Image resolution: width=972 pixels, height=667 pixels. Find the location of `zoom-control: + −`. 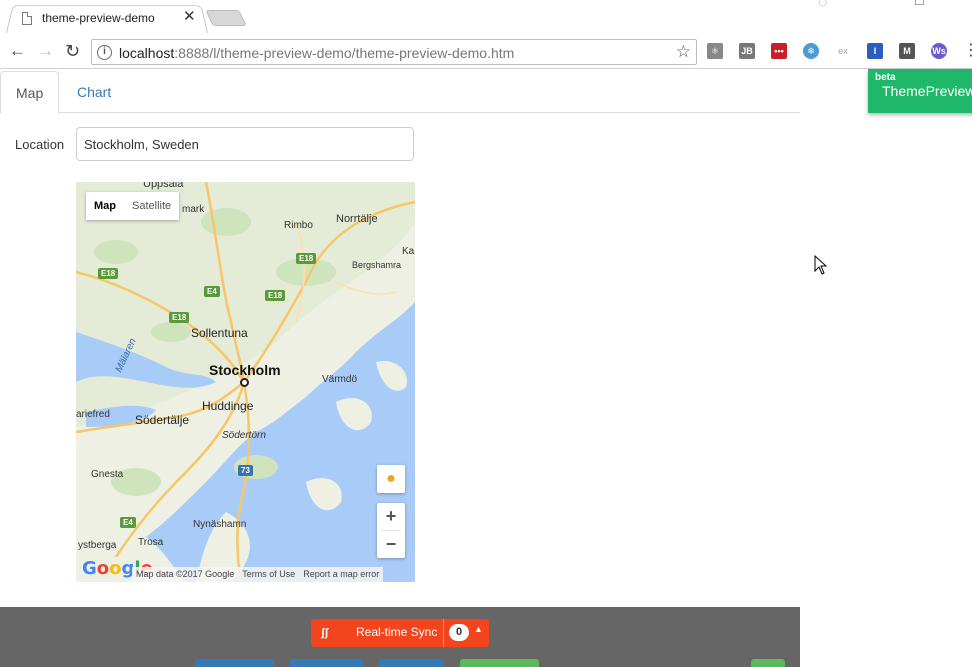

zoom-control: + − is located at coordinates (391, 530).